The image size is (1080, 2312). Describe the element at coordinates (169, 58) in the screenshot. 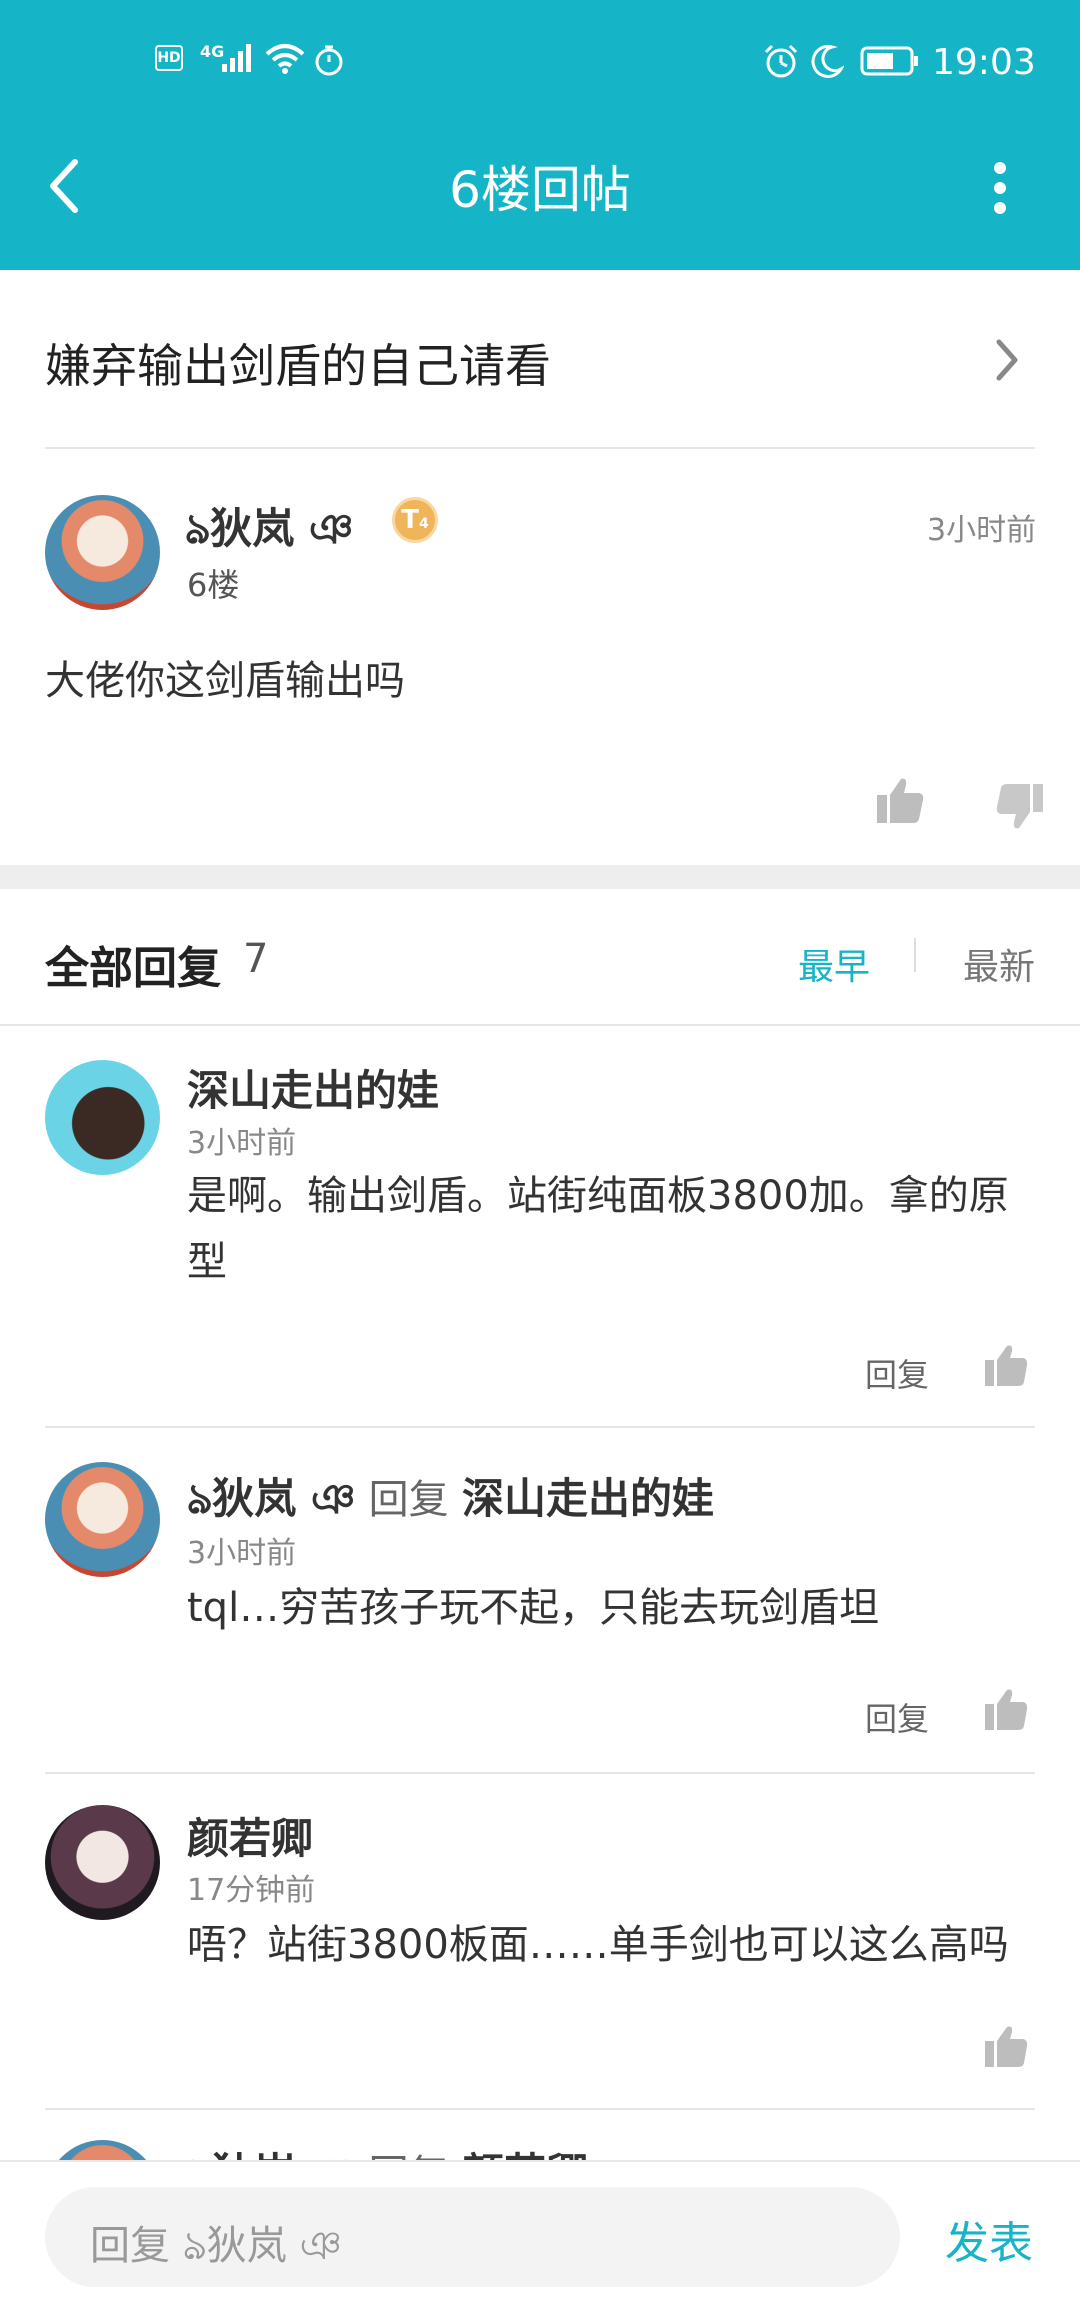

I see `hd-icon: HD` at that location.